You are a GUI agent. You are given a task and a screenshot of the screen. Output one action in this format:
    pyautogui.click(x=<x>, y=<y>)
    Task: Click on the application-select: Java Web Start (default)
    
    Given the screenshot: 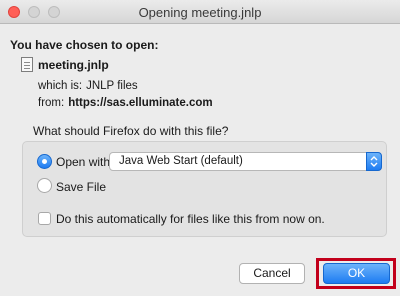 What is the action you would take?
    pyautogui.click(x=245, y=161)
    